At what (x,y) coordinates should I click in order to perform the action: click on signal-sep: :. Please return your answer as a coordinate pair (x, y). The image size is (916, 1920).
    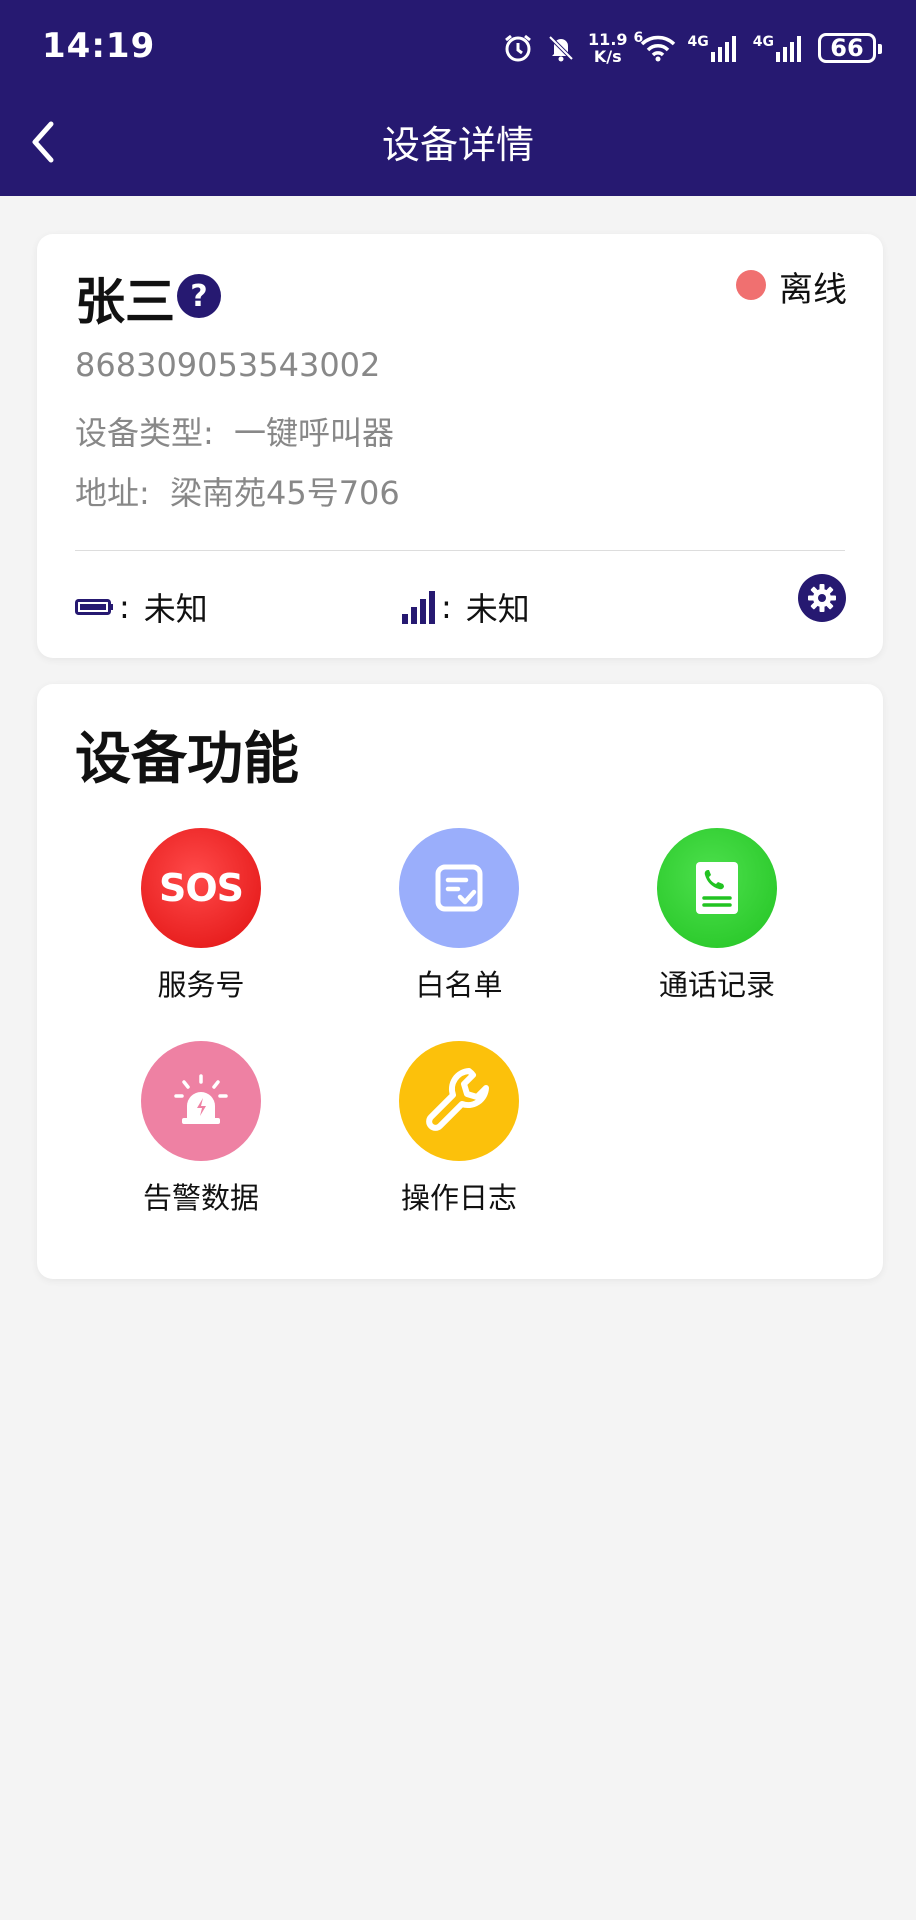
    Looking at the image, I should click on (446, 607).